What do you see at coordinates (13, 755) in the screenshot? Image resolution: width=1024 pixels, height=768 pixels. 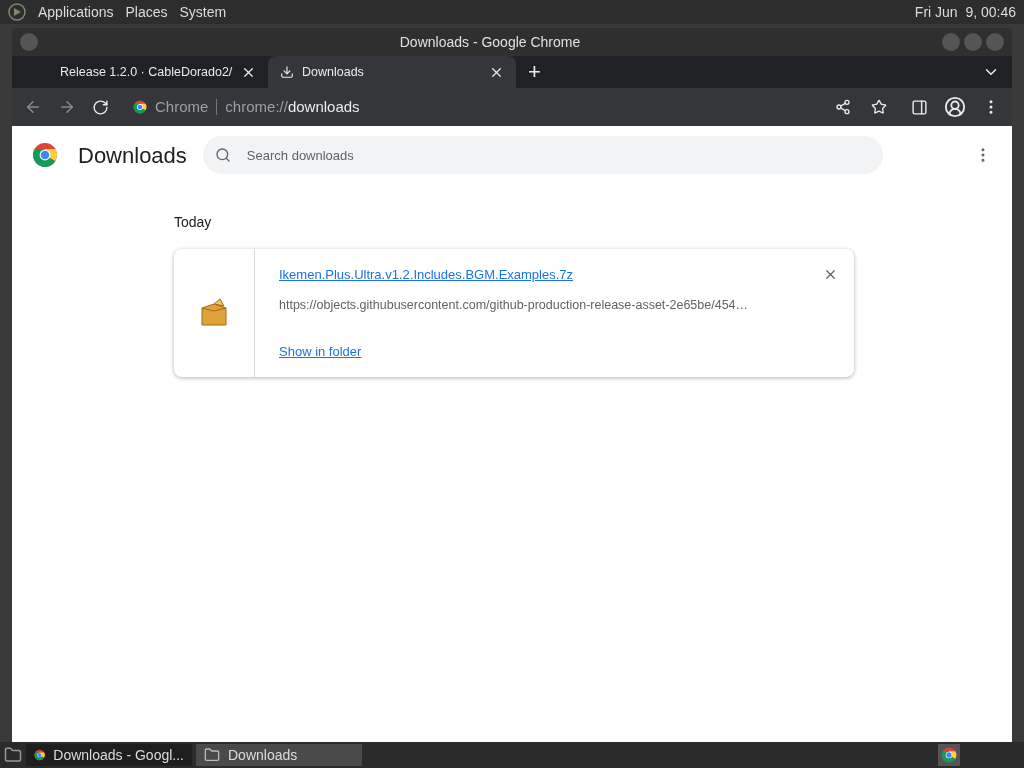 I see `desktop-icon` at bounding box center [13, 755].